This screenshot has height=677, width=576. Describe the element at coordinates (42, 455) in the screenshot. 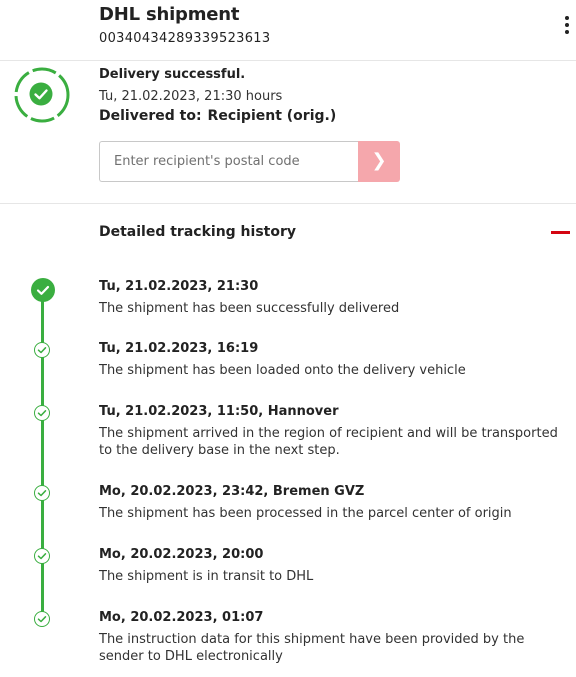

I see `timeline-line` at that location.